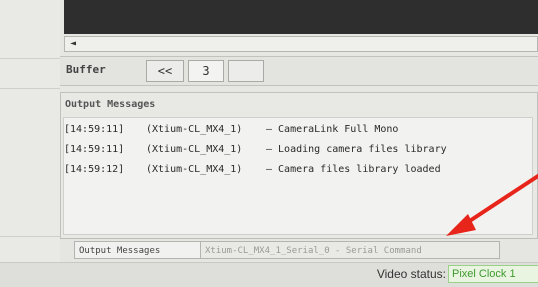 The height and width of the screenshot is (287, 538). Describe the element at coordinates (493, 274) in the screenshot. I see `video-status-indicator: Pixel Clock 1` at that location.